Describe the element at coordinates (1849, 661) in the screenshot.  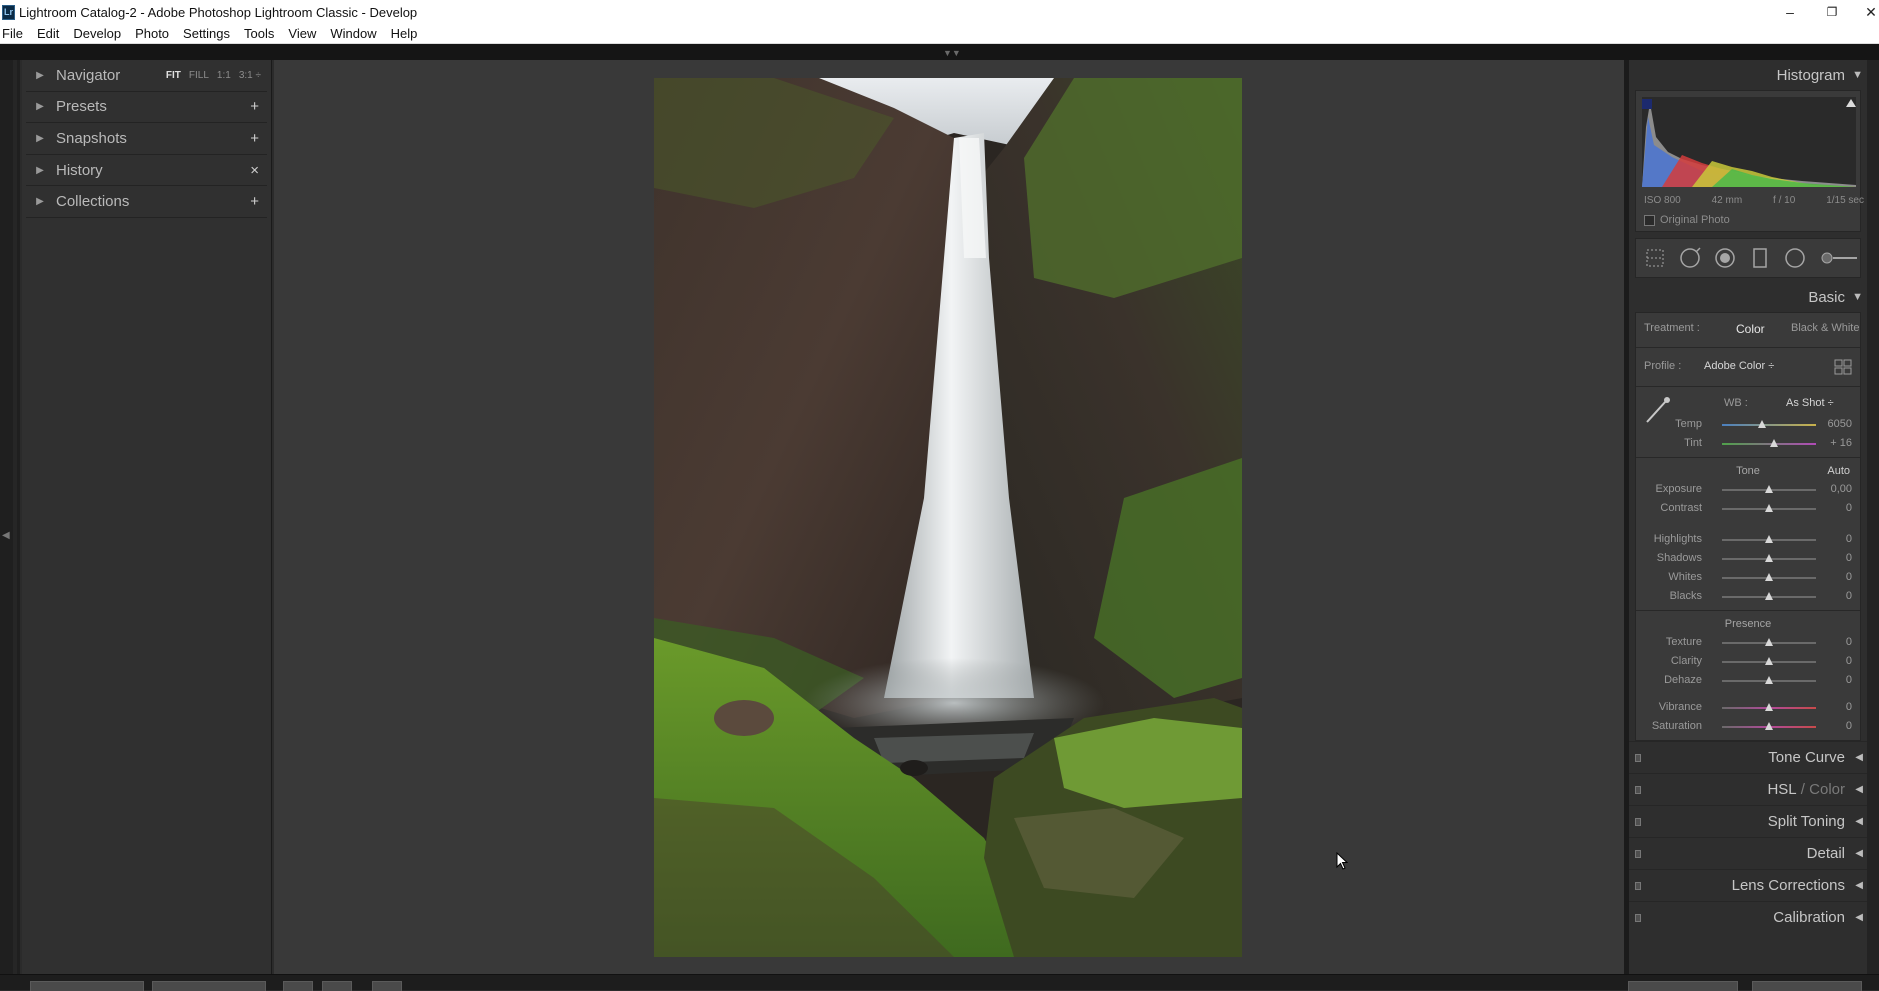
I see `clarity-value: 0` at that location.